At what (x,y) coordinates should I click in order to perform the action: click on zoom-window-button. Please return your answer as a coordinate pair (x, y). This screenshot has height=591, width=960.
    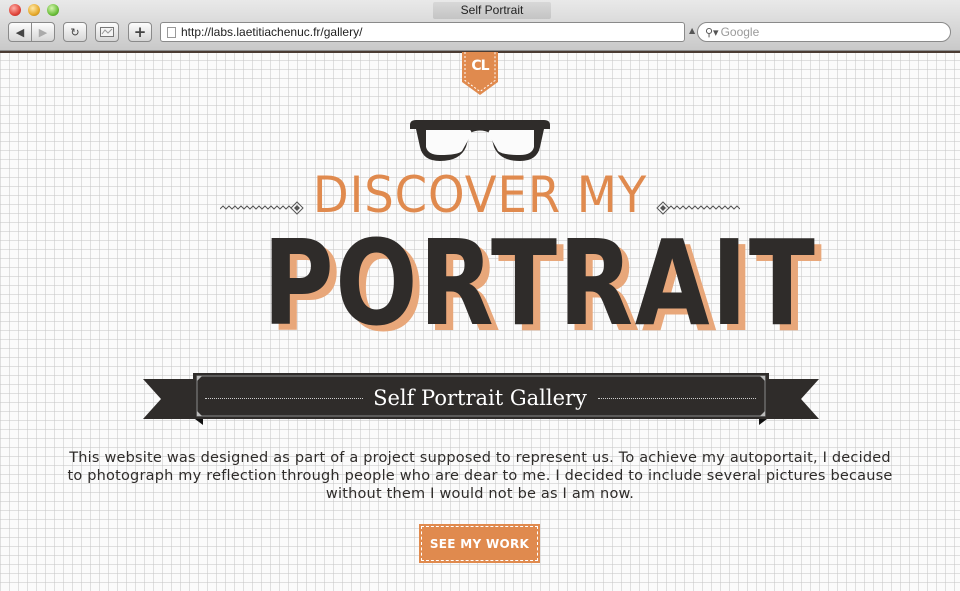
    Looking at the image, I should click on (53, 10).